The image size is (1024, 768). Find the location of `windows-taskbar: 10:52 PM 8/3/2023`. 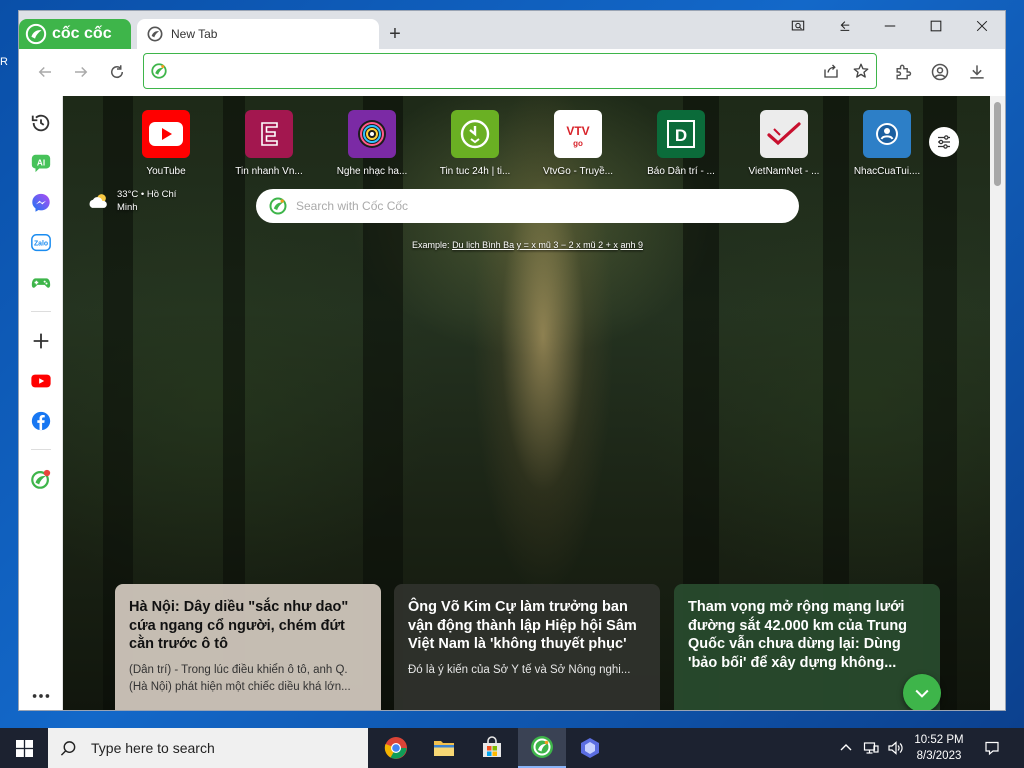

windows-taskbar: 10:52 PM 8/3/2023 is located at coordinates (512, 748).